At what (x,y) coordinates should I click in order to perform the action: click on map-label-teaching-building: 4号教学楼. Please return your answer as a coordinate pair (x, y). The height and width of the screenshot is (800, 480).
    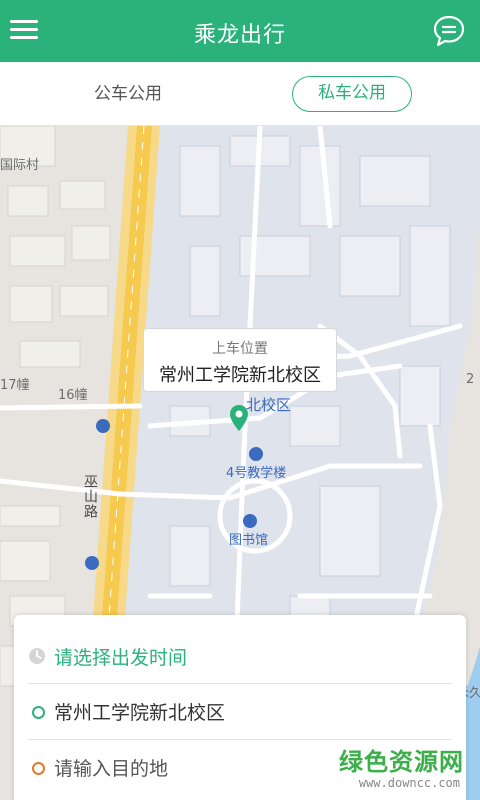
    Looking at the image, I should click on (256, 473).